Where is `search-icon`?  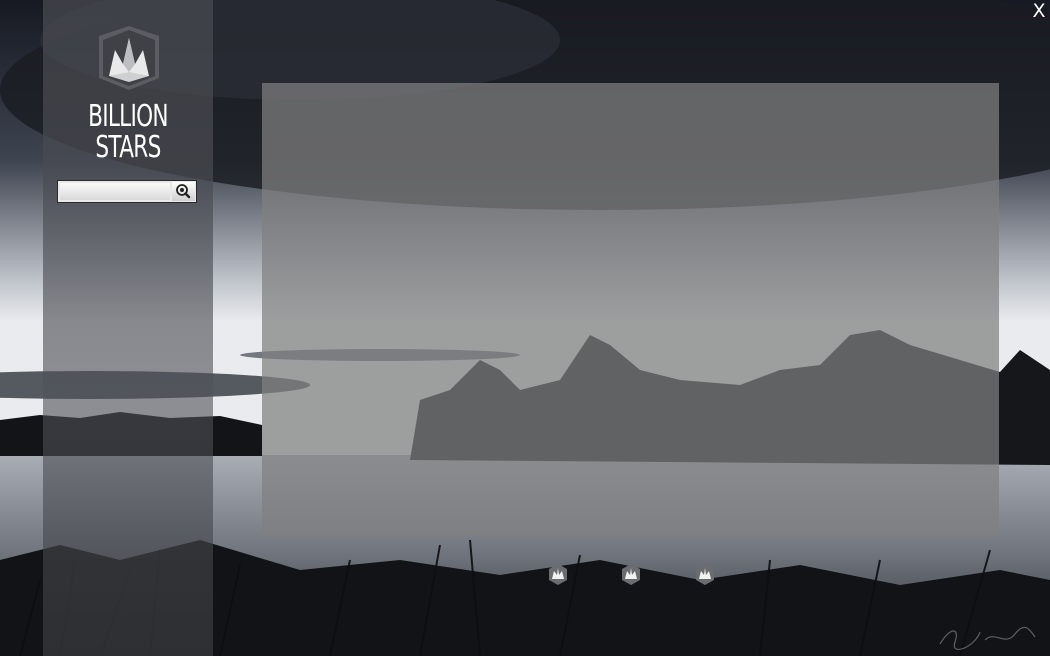 search-icon is located at coordinates (183, 191).